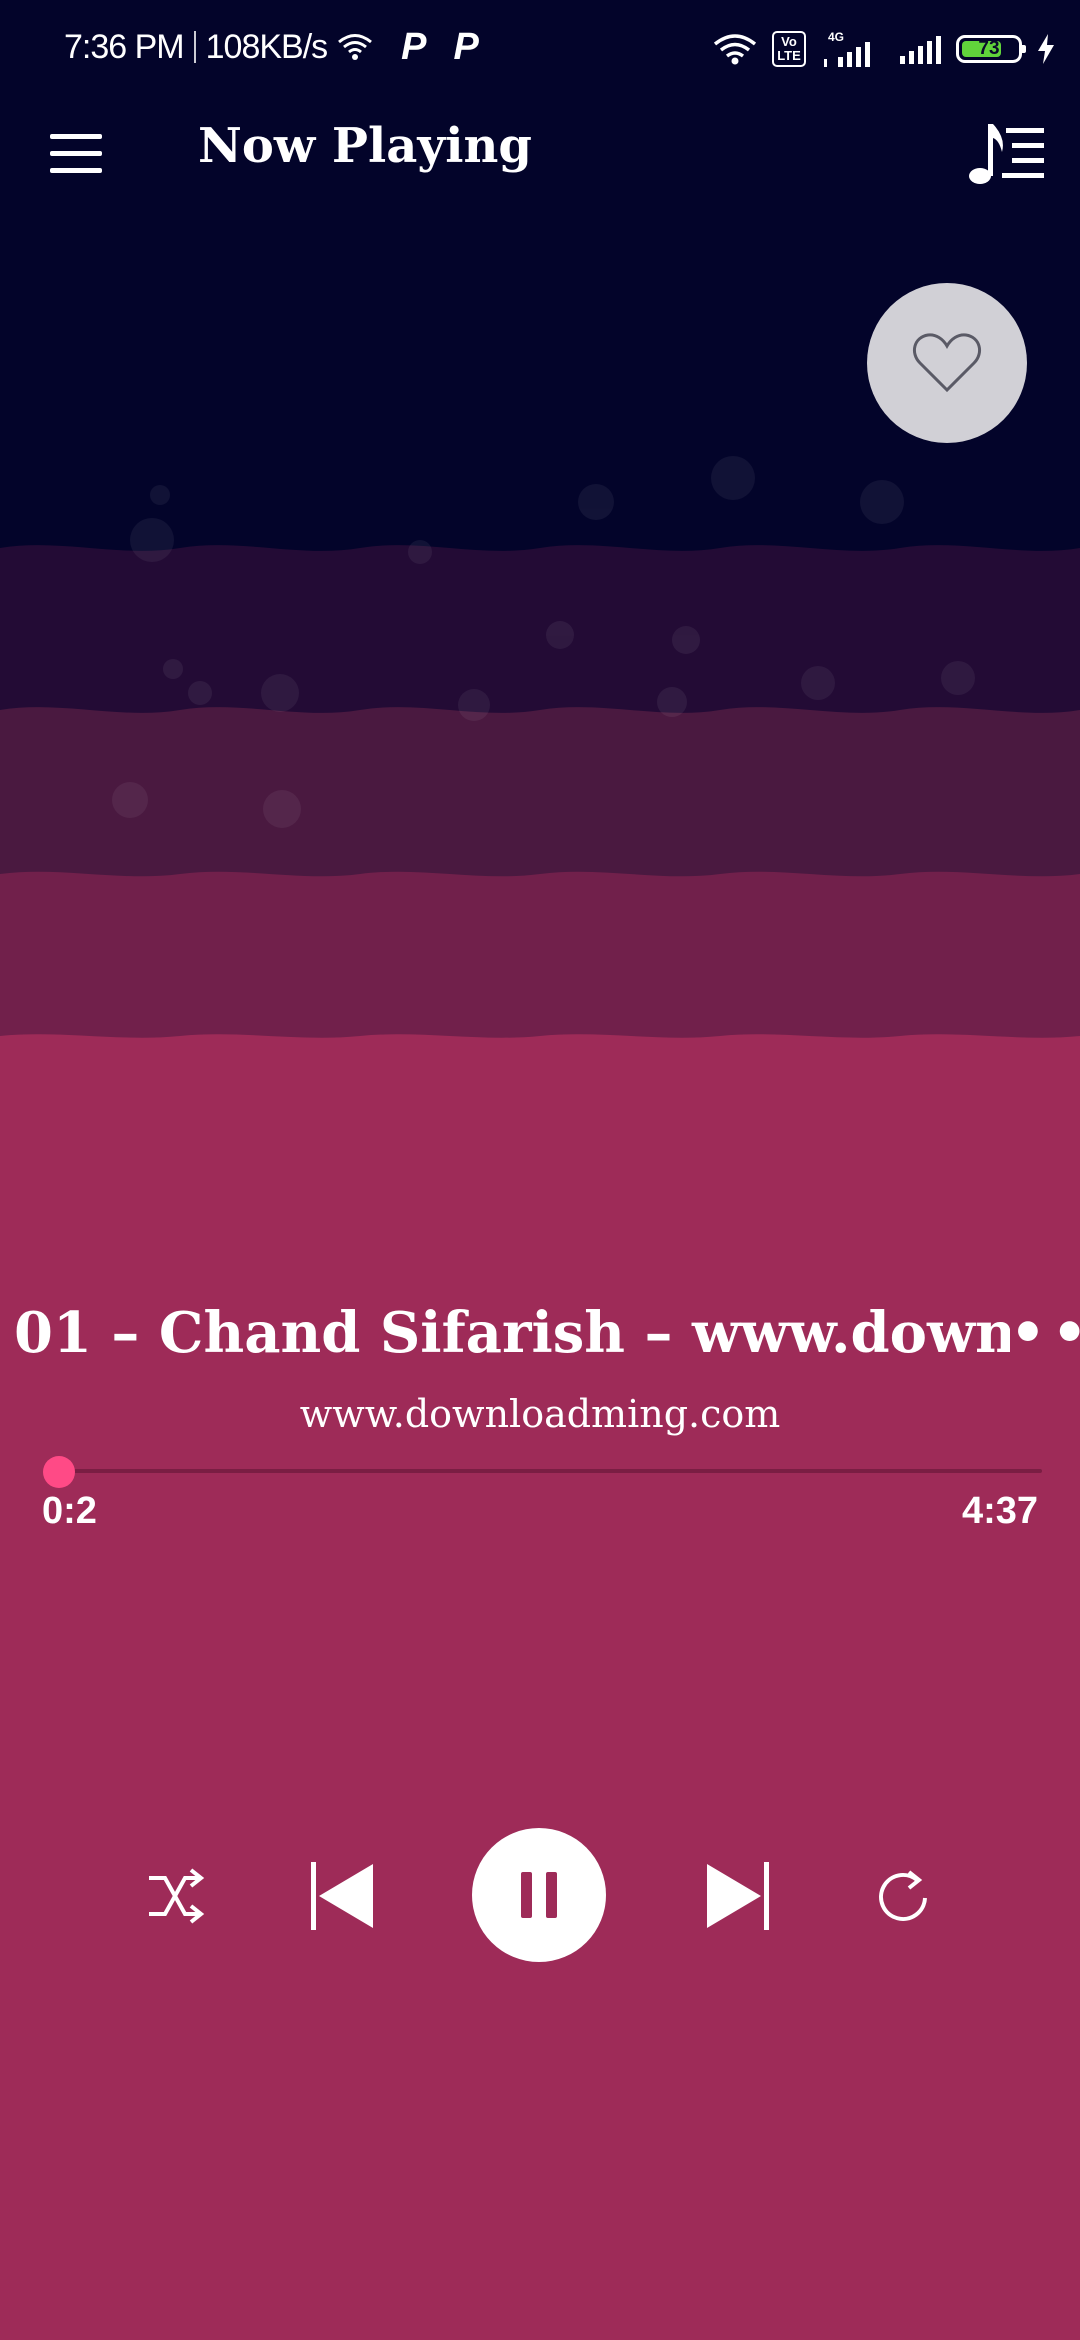 The image size is (1080, 2340). I want to click on status-left: 7:36 PM 108KB/s P P, so click(271, 47).